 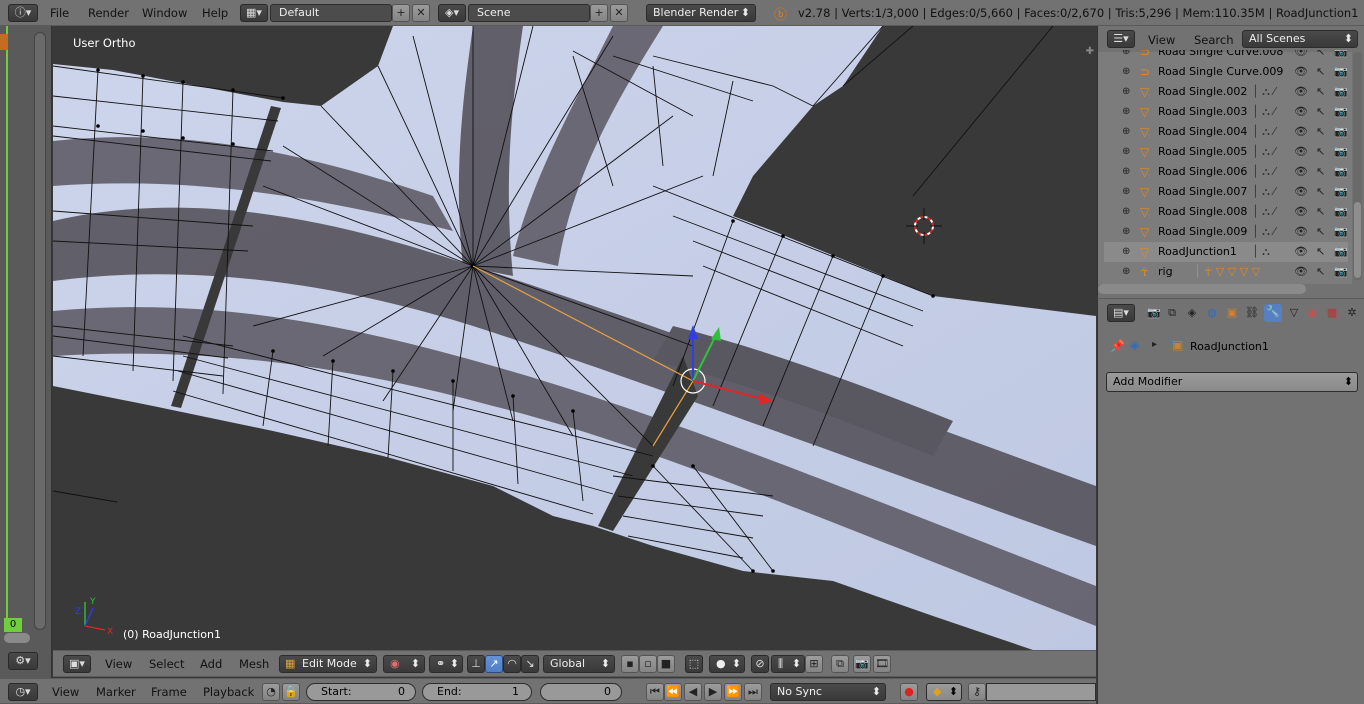 I want to click on viewport-shading-dropdown: ◉ ⬍, so click(x=404, y=664).